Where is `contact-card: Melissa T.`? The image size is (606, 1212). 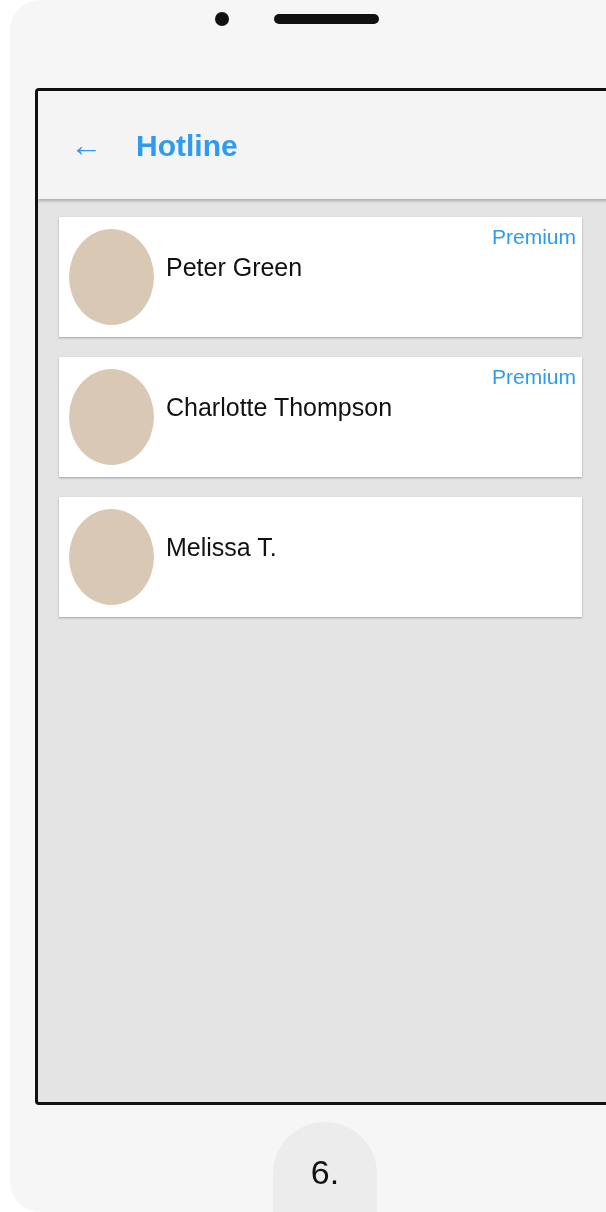
contact-card: Melissa T. is located at coordinates (320, 557).